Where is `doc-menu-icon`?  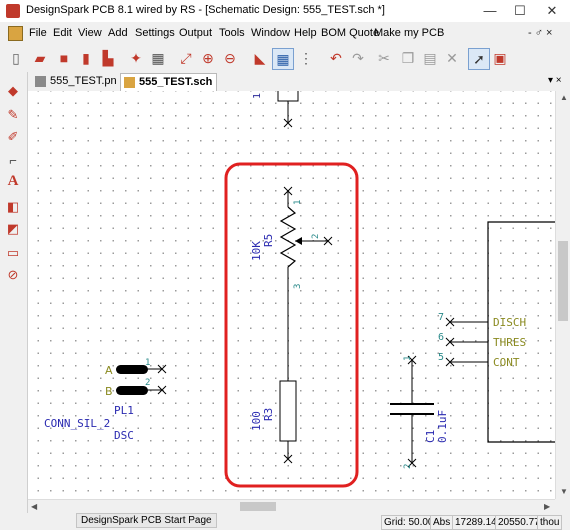 doc-menu-icon is located at coordinates (15, 33).